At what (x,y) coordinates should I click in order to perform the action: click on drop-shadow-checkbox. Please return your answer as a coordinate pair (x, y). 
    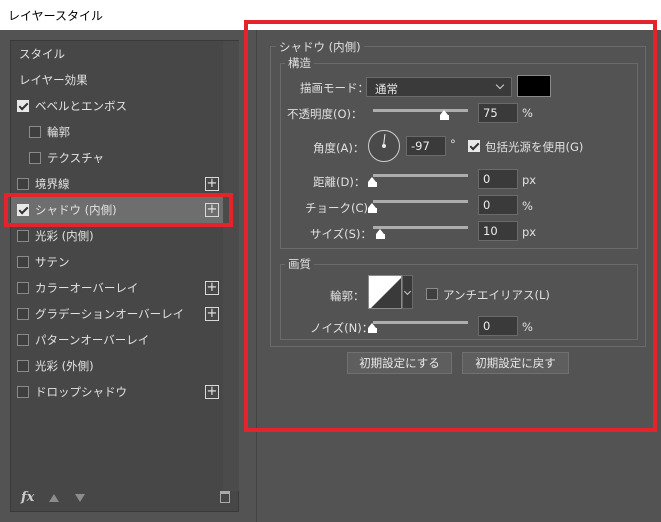
    Looking at the image, I should click on (23, 392).